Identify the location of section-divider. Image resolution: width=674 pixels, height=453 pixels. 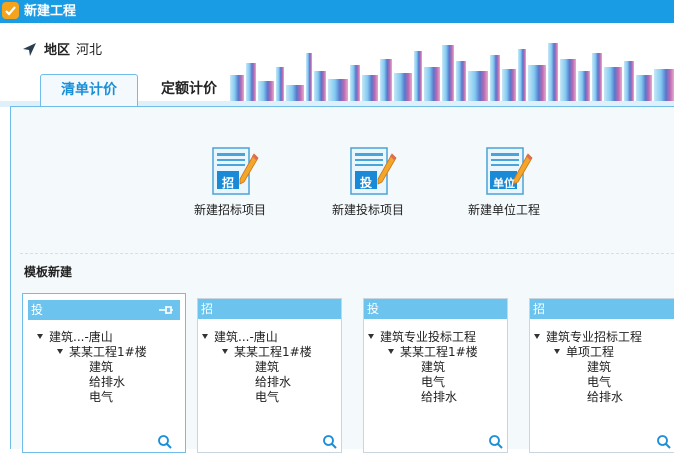
(347, 253).